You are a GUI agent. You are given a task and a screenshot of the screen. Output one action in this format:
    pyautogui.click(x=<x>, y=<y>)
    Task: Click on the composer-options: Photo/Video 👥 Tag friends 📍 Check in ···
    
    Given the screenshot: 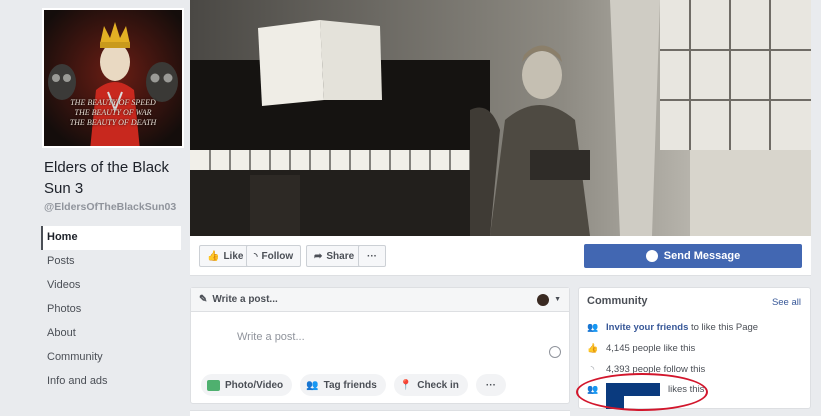 What is the action you would take?
    pyautogui.click(x=353, y=385)
    